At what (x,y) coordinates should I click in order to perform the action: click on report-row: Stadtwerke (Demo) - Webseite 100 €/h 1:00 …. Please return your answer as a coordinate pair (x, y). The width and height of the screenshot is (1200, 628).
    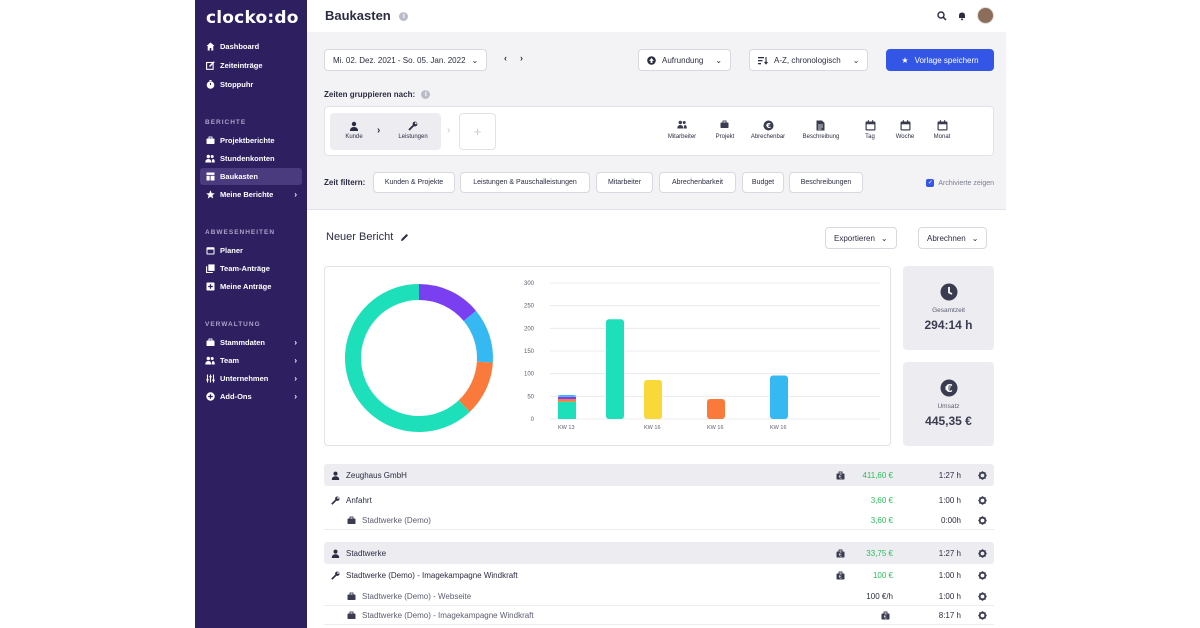
    Looking at the image, I should click on (659, 596).